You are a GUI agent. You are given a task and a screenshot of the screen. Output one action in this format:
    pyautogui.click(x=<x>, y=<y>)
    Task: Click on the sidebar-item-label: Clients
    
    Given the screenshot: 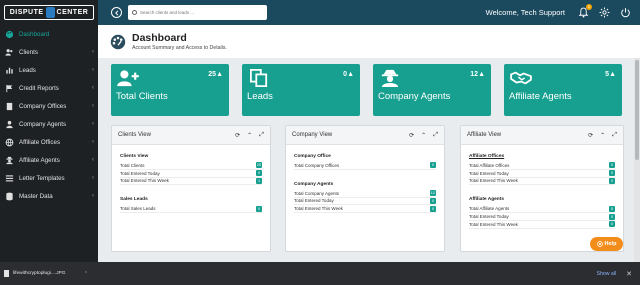 What is the action you would take?
    pyautogui.click(x=28, y=52)
    